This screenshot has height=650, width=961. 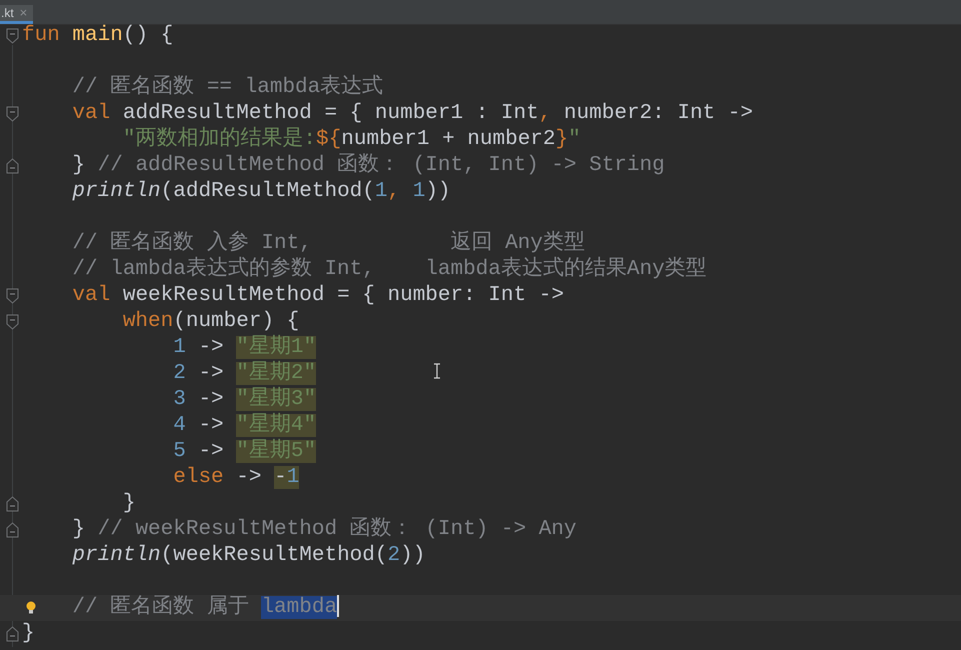 What do you see at coordinates (206, 608) in the screenshot?
I see `code-line: // 匿名函数 属于 lambda` at bounding box center [206, 608].